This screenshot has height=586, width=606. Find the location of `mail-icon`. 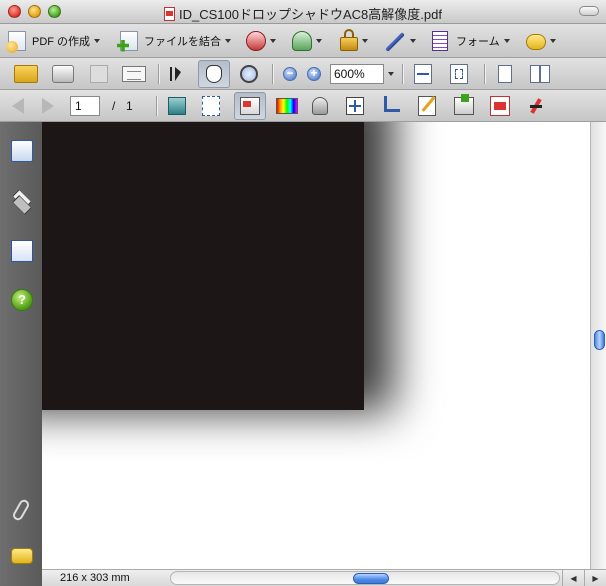

mail-icon is located at coordinates (134, 73).